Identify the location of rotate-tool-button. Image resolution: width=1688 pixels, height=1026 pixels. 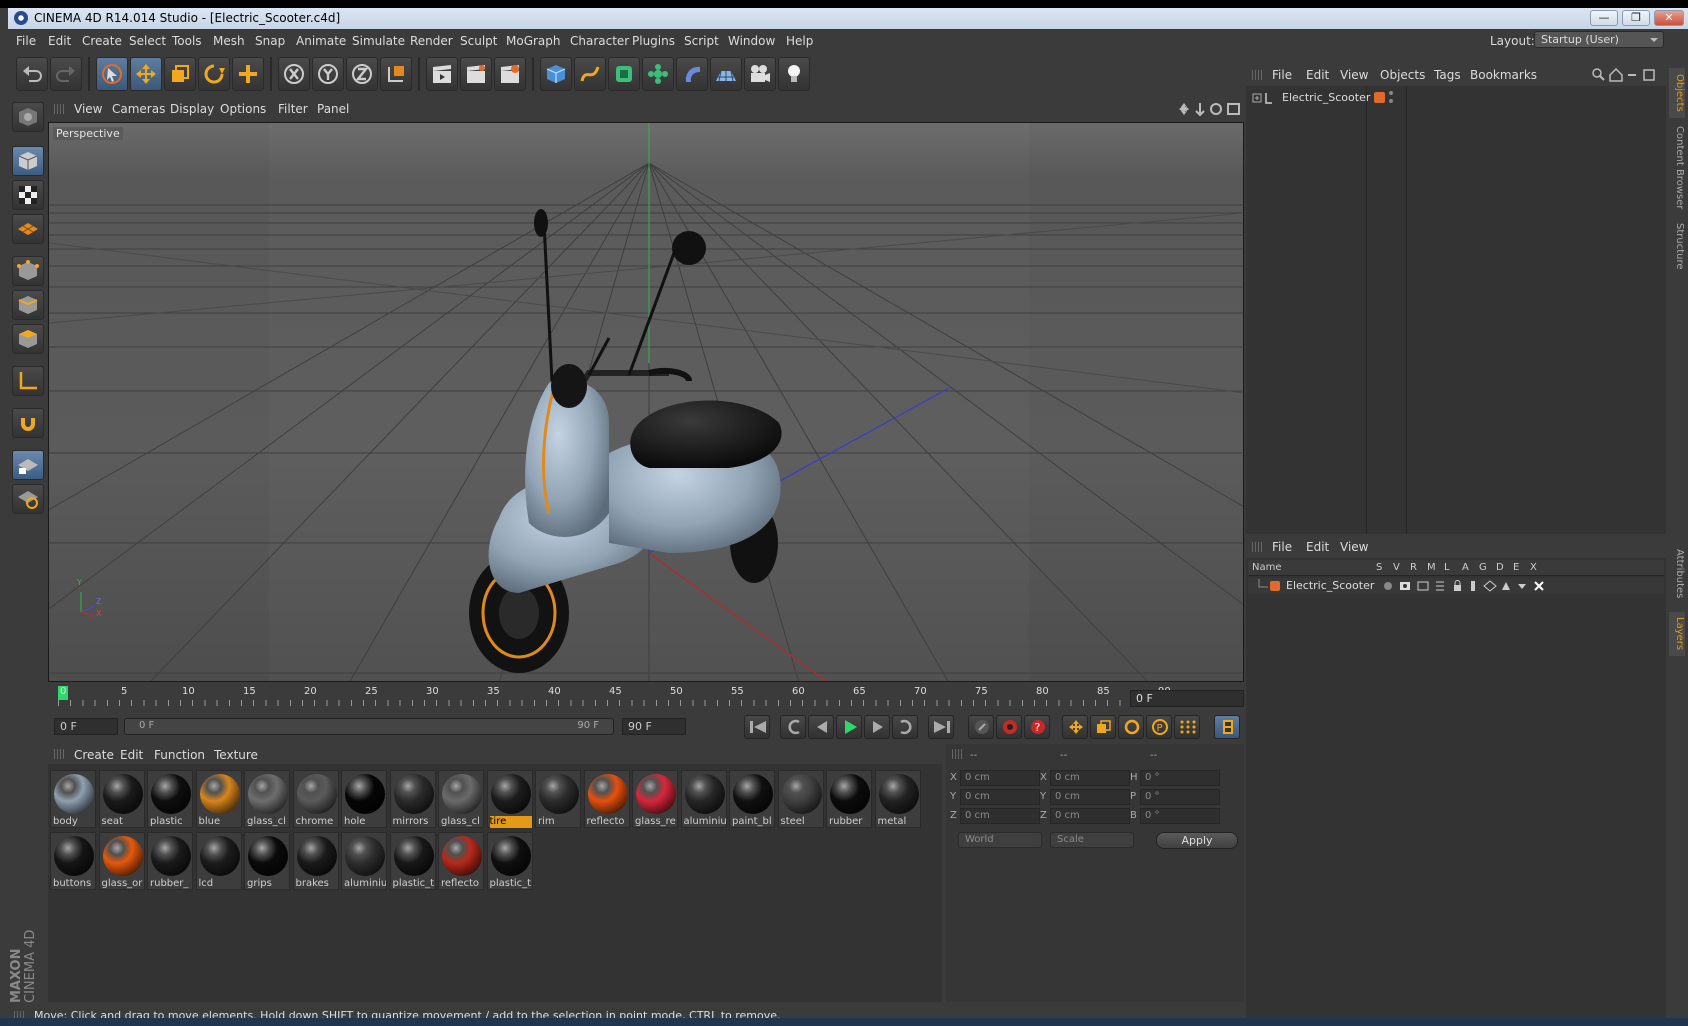
(214, 74).